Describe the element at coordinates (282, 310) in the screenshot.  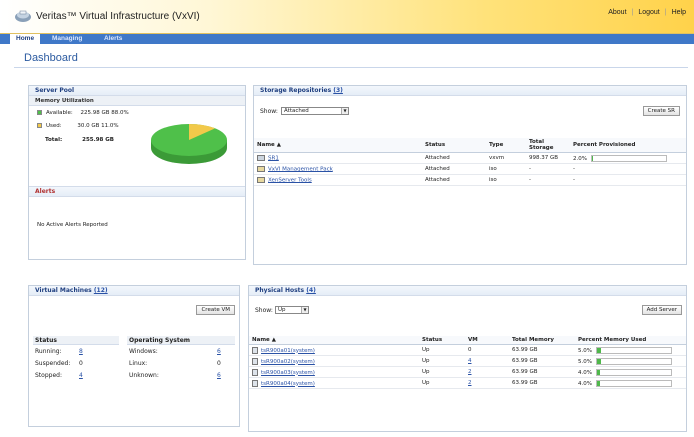
I see `hosts-filter-value: Up` at that location.